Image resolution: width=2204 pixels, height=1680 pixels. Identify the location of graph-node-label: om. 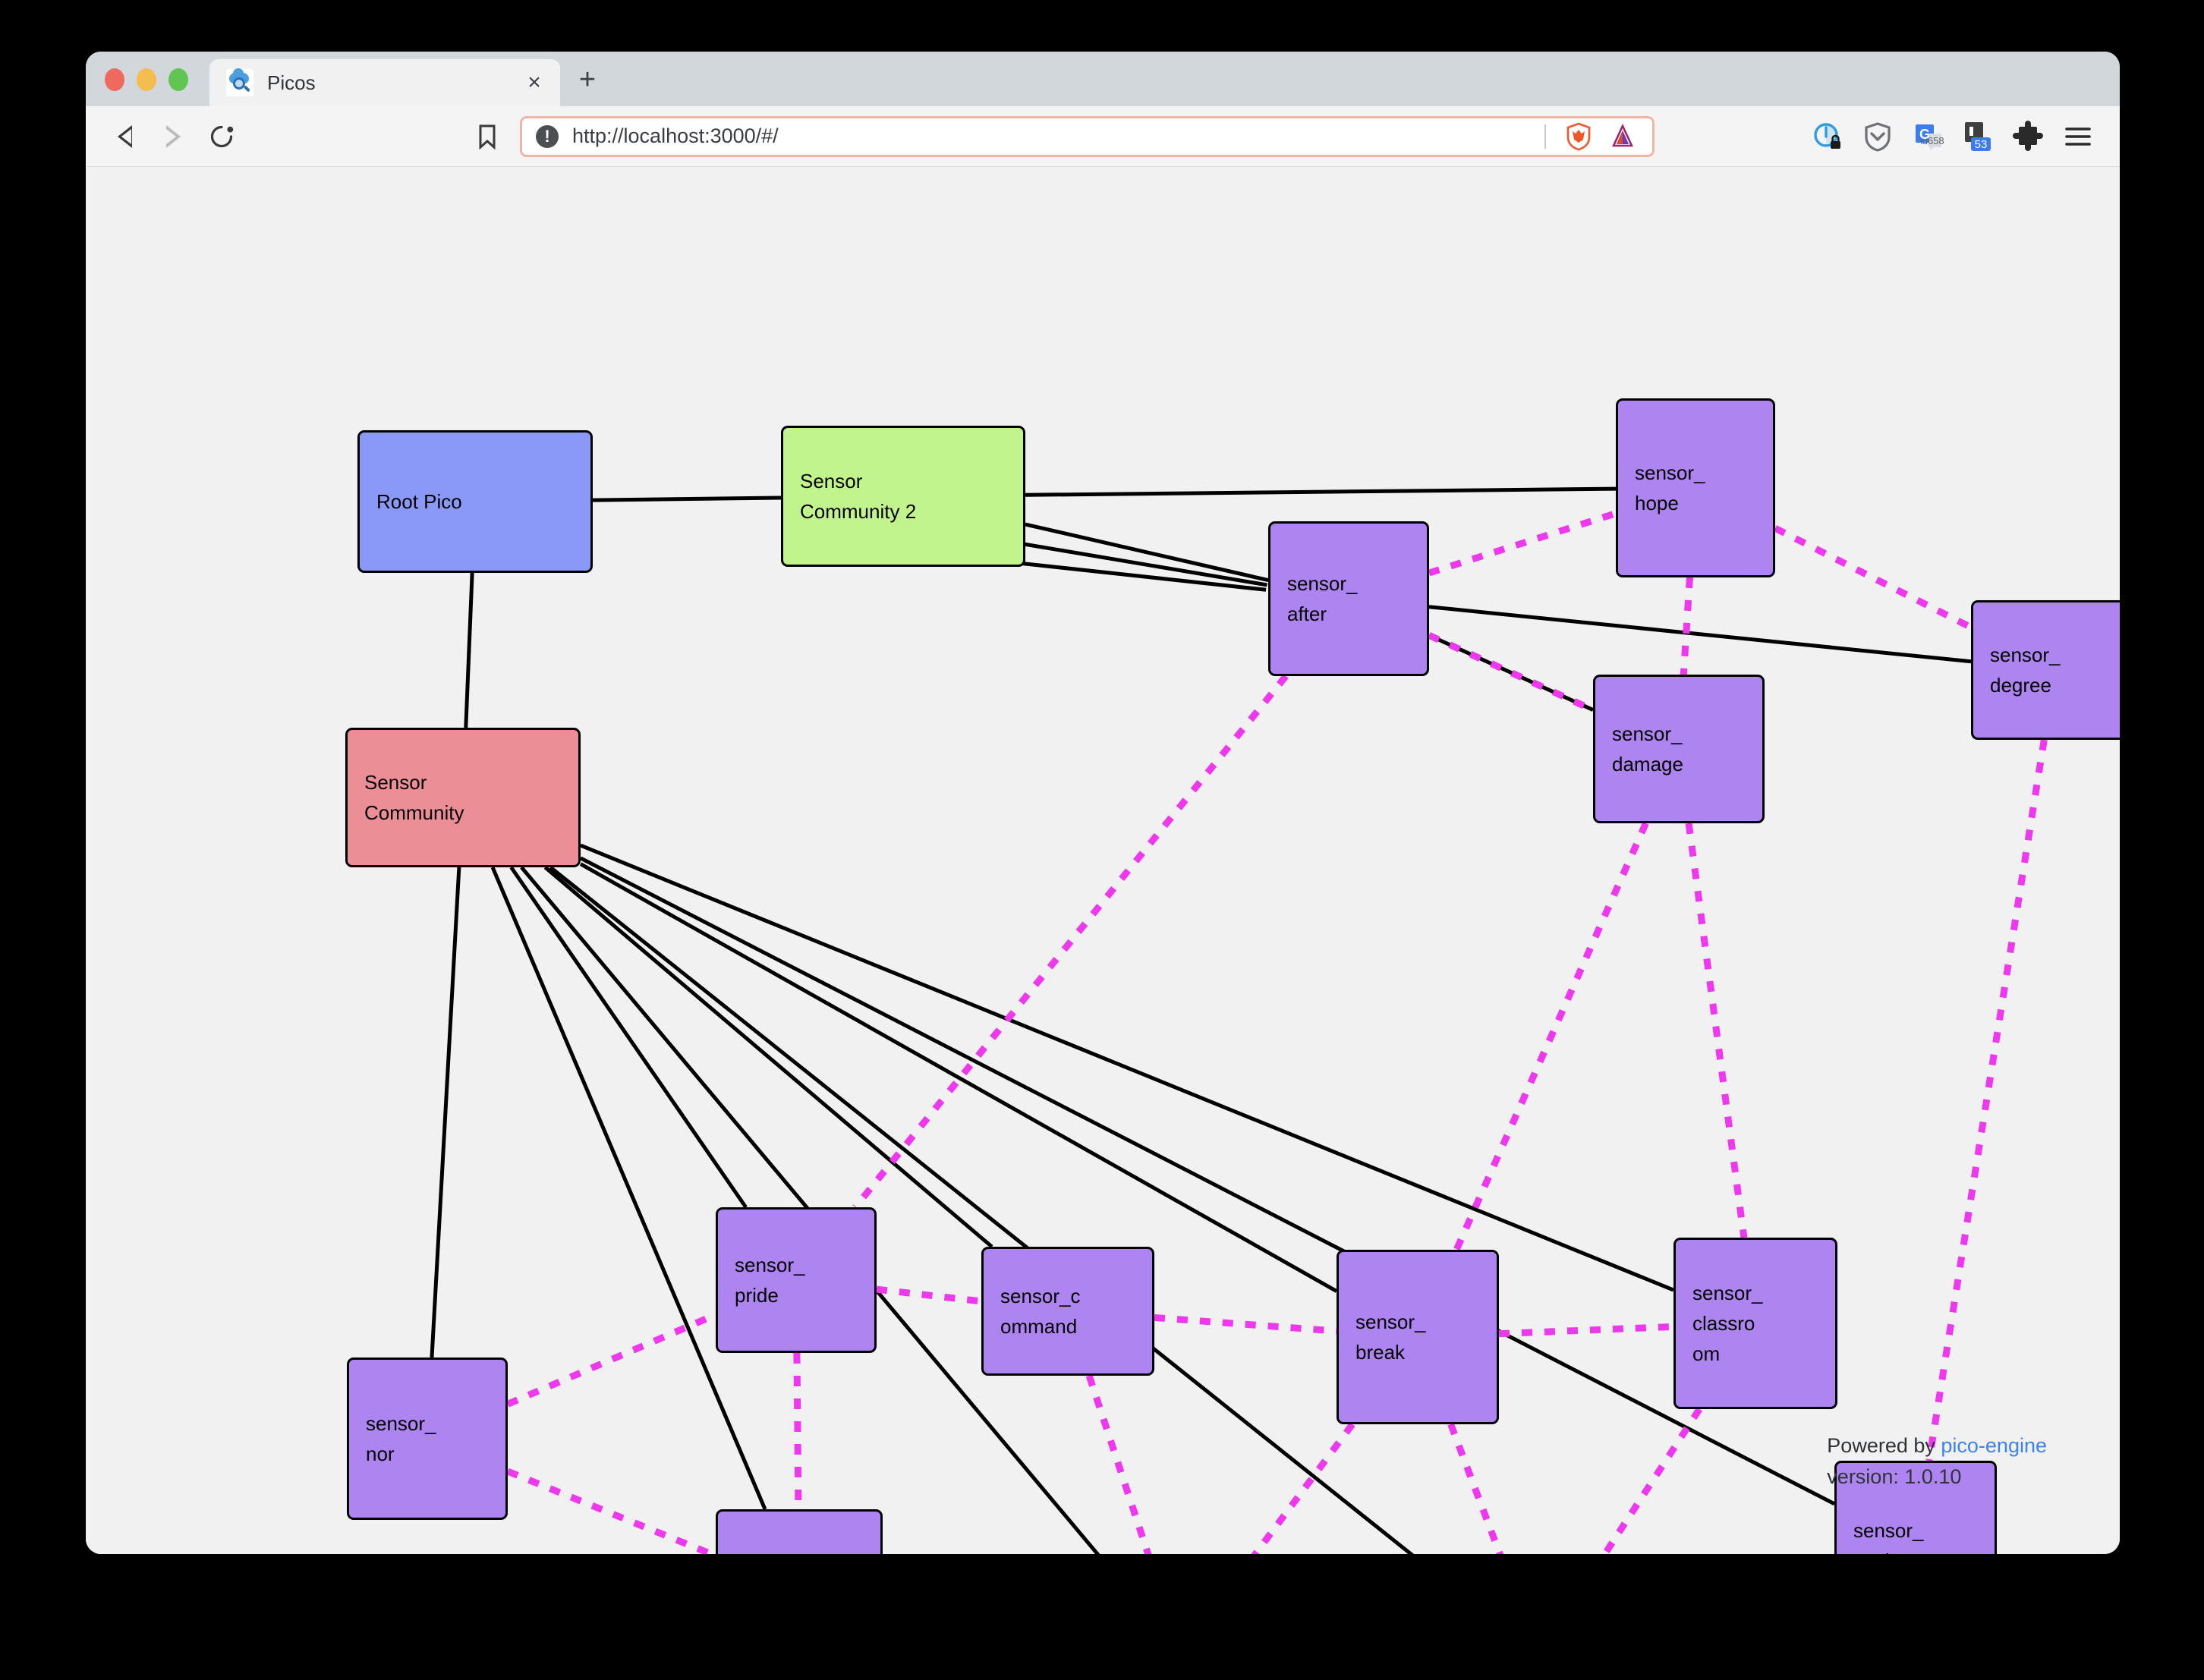
(1706, 1354).